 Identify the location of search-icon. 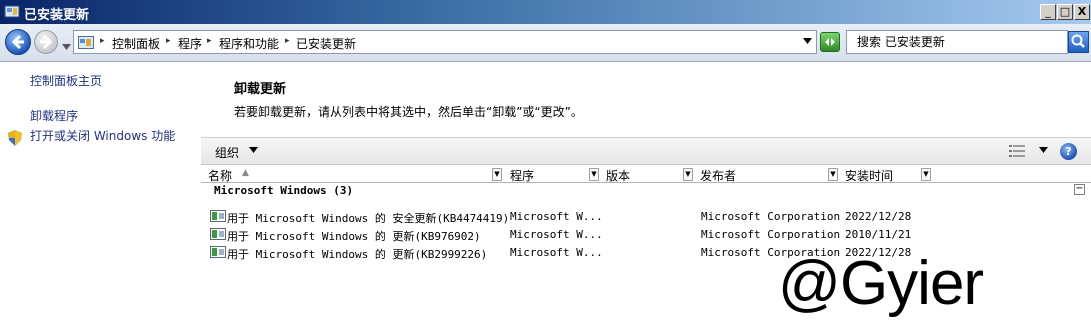
(1078, 41).